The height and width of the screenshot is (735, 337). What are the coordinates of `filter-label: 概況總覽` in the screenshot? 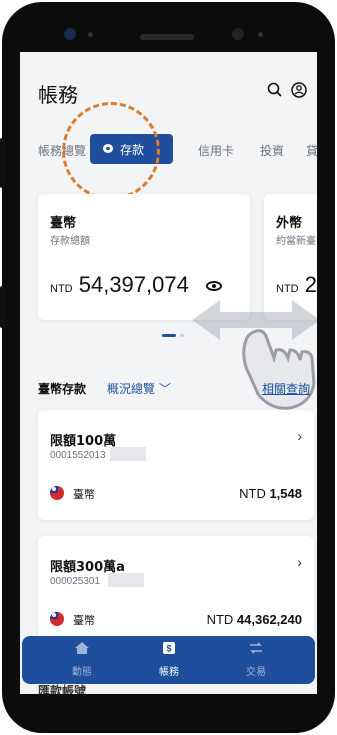 It's located at (131, 389).